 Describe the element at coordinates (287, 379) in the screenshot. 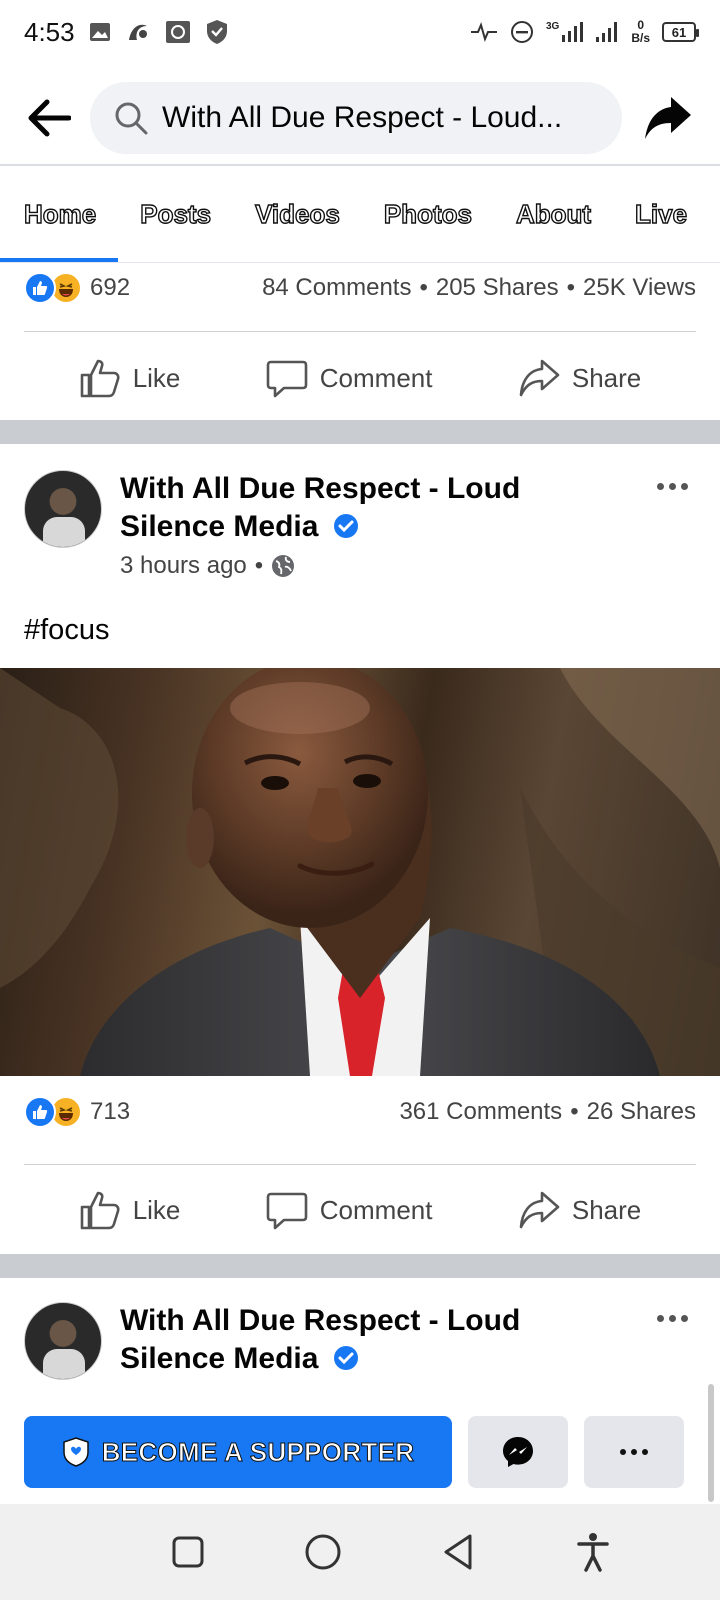

I see `comment-icon` at that location.